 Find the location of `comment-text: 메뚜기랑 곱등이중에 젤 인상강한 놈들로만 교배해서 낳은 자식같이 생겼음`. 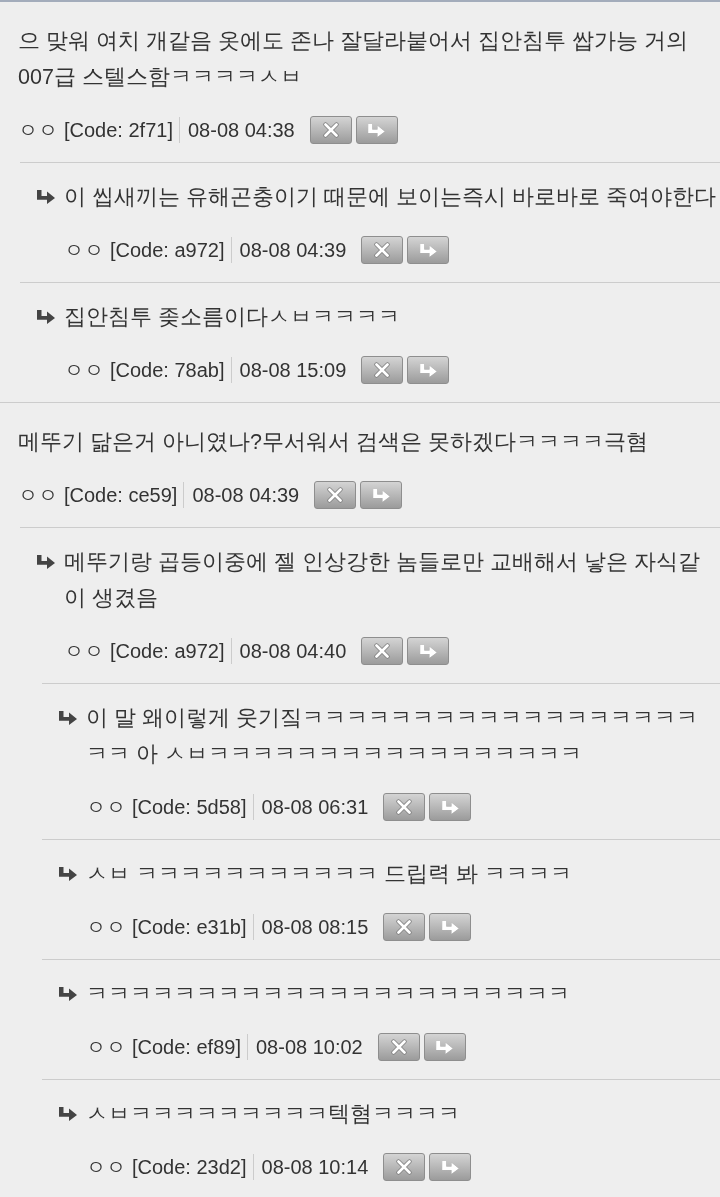

comment-text: 메뚜기랑 곱등이중에 젤 인상강한 놈들로만 교배해서 낳은 자식같이 생겼음 is located at coordinates (382, 580).